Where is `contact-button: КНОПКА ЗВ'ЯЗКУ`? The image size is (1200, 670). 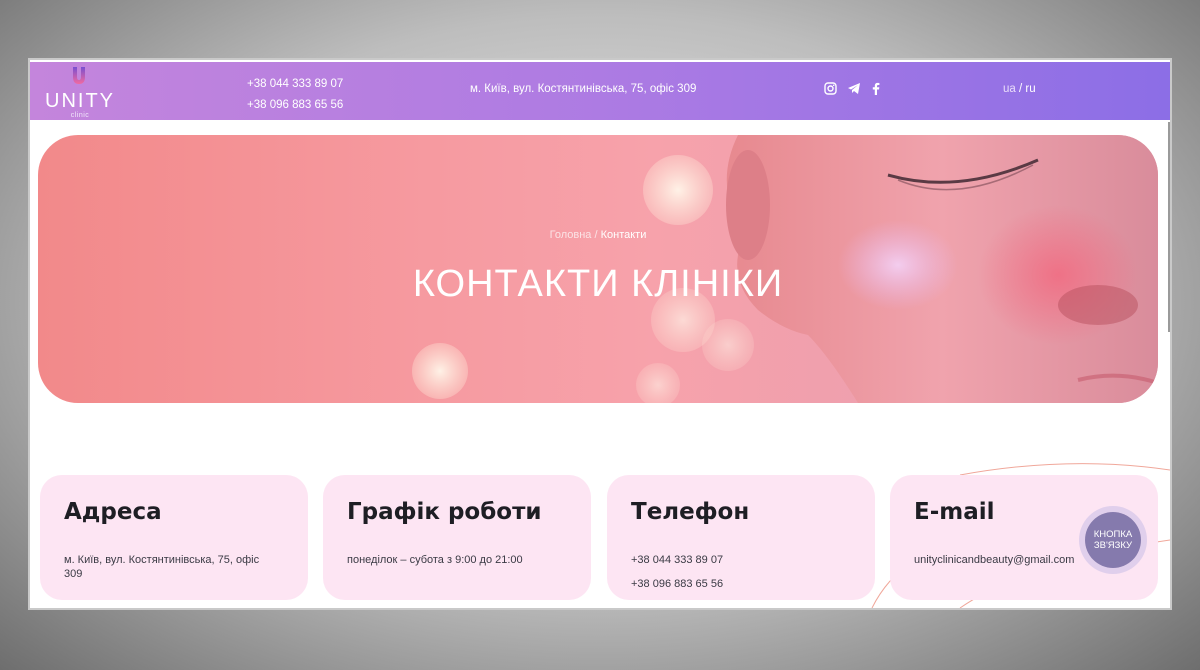
contact-button: КНОПКА ЗВ'ЯЗКУ is located at coordinates (1113, 540).